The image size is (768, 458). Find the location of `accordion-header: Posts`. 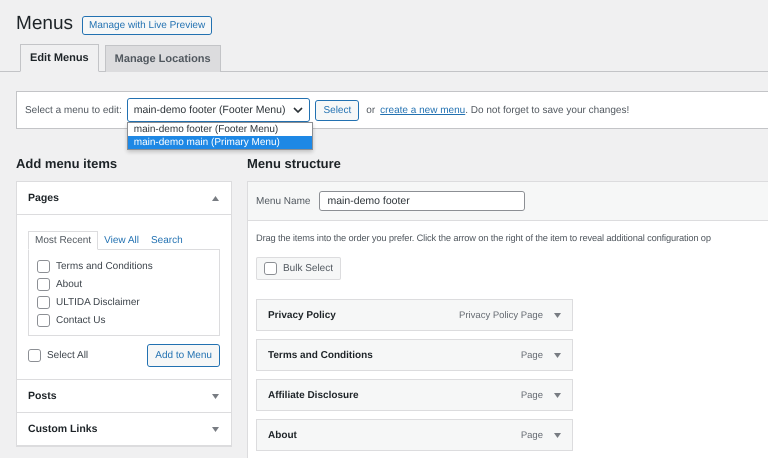

accordion-header: Posts is located at coordinates (124, 396).